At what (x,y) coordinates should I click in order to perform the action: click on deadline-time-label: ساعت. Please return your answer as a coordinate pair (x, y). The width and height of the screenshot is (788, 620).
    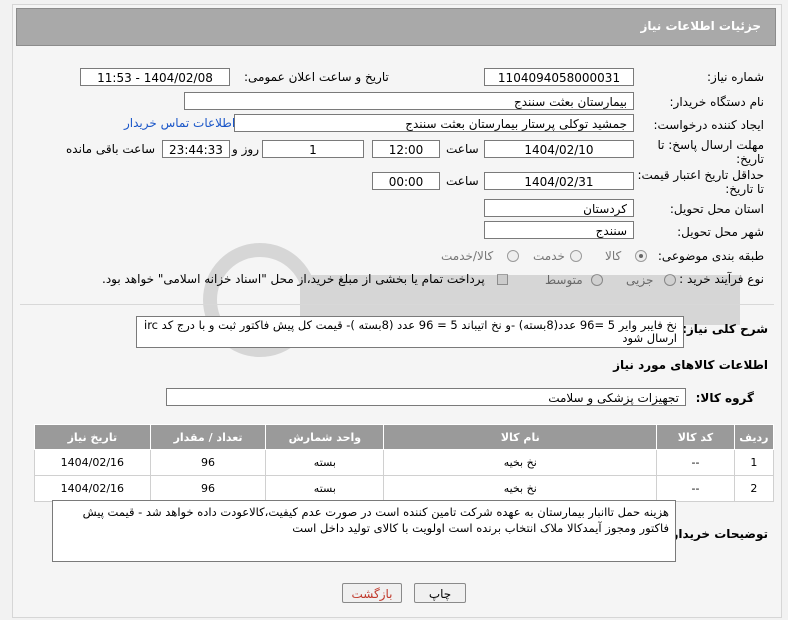
    Looking at the image, I should click on (462, 149).